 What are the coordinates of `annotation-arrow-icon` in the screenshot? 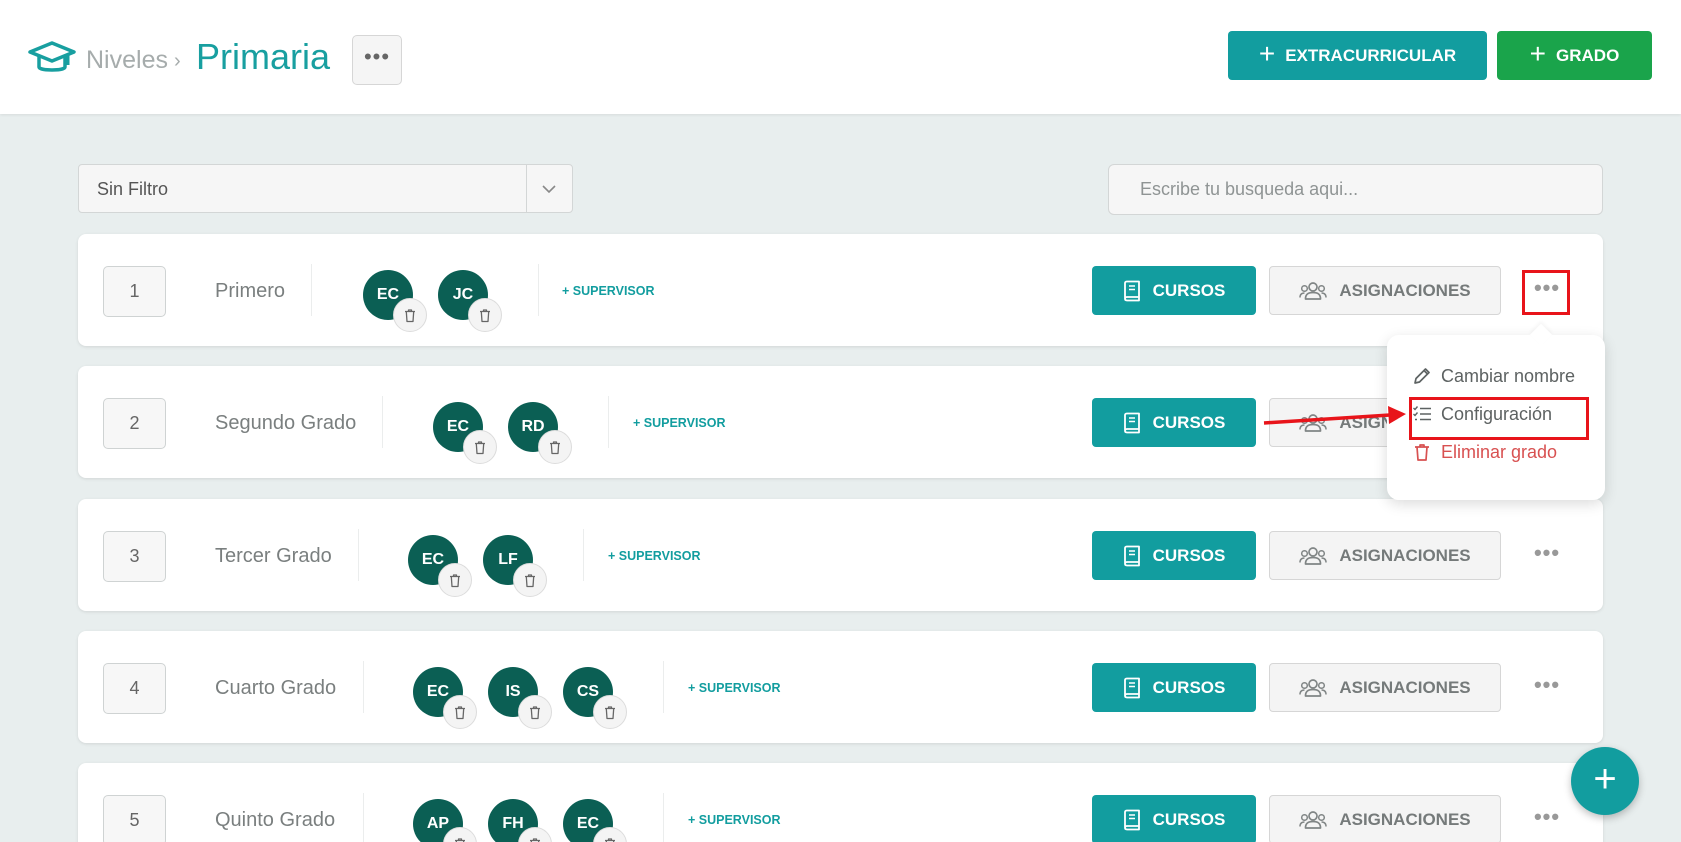 It's located at (1334, 415).